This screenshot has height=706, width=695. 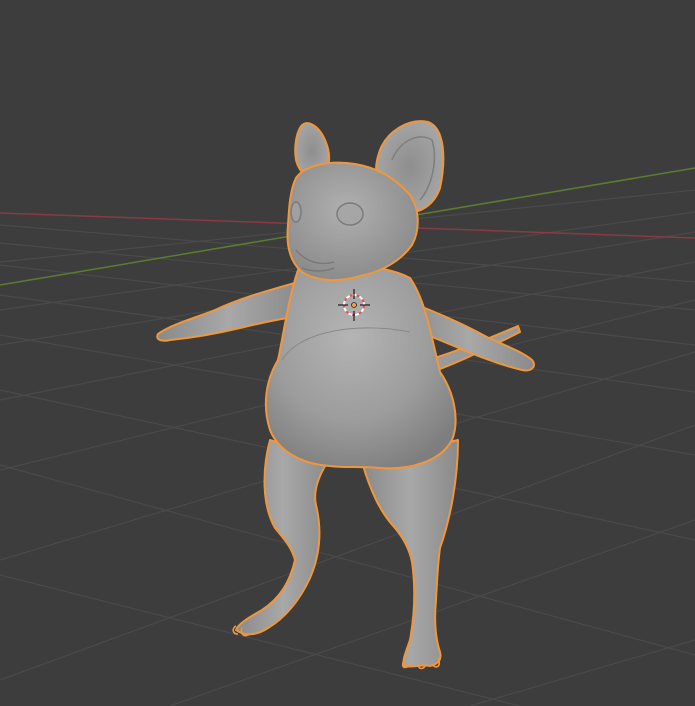 What do you see at coordinates (283, 537) in the screenshot?
I see `mouse-leg-left` at bounding box center [283, 537].